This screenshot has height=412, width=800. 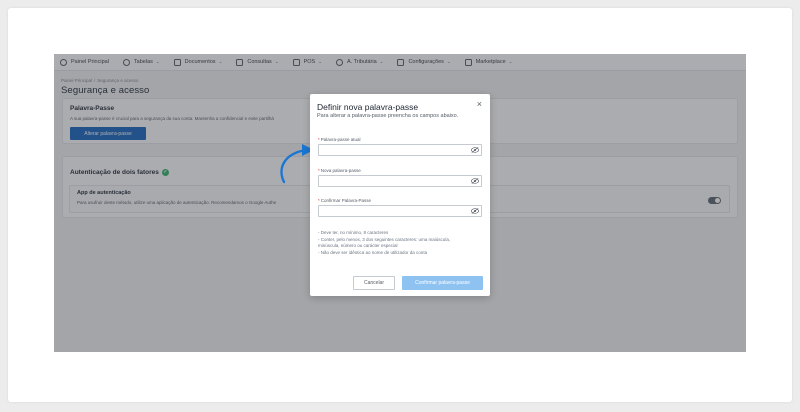 I want to click on new-password-label-text: Nova palavra-passe, so click(x=340, y=170).